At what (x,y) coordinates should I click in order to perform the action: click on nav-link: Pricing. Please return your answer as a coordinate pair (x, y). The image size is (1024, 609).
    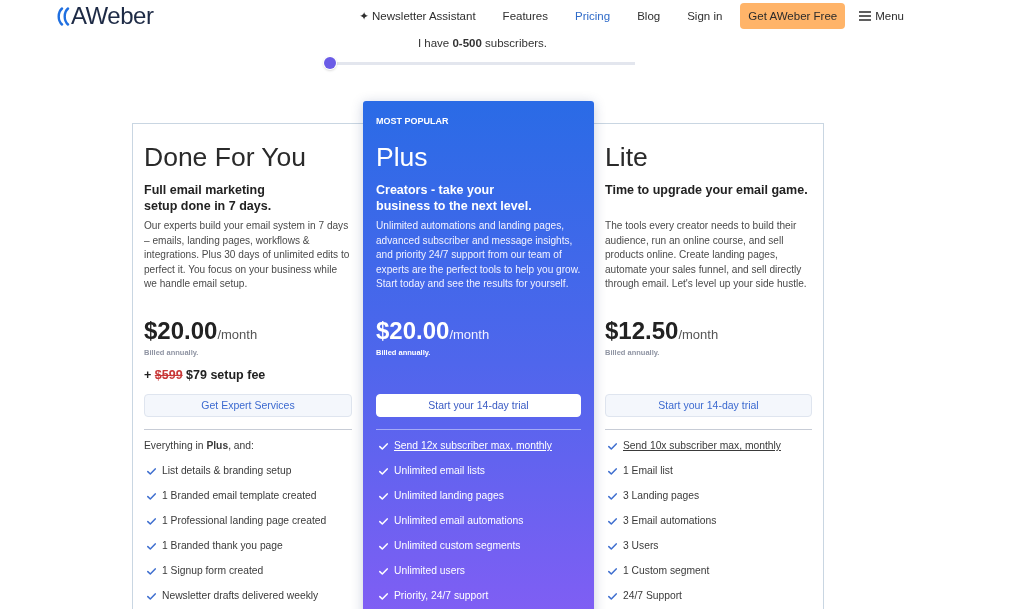
    Looking at the image, I should click on (593, 16).